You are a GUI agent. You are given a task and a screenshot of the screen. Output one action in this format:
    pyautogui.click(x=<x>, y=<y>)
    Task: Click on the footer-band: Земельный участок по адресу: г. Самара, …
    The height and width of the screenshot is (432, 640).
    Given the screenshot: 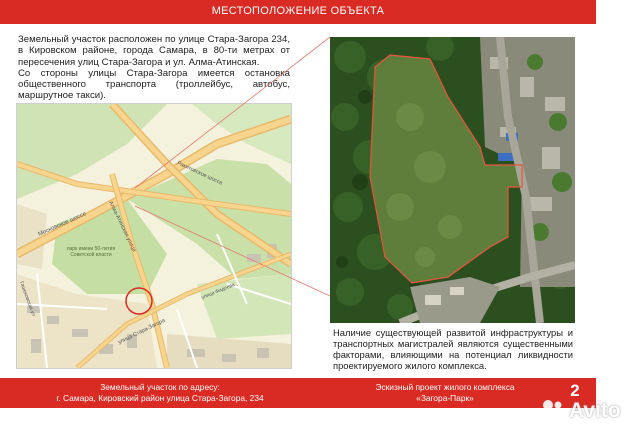 What is the action you would take?
    pyautogui.click(x=298, y=393)
    